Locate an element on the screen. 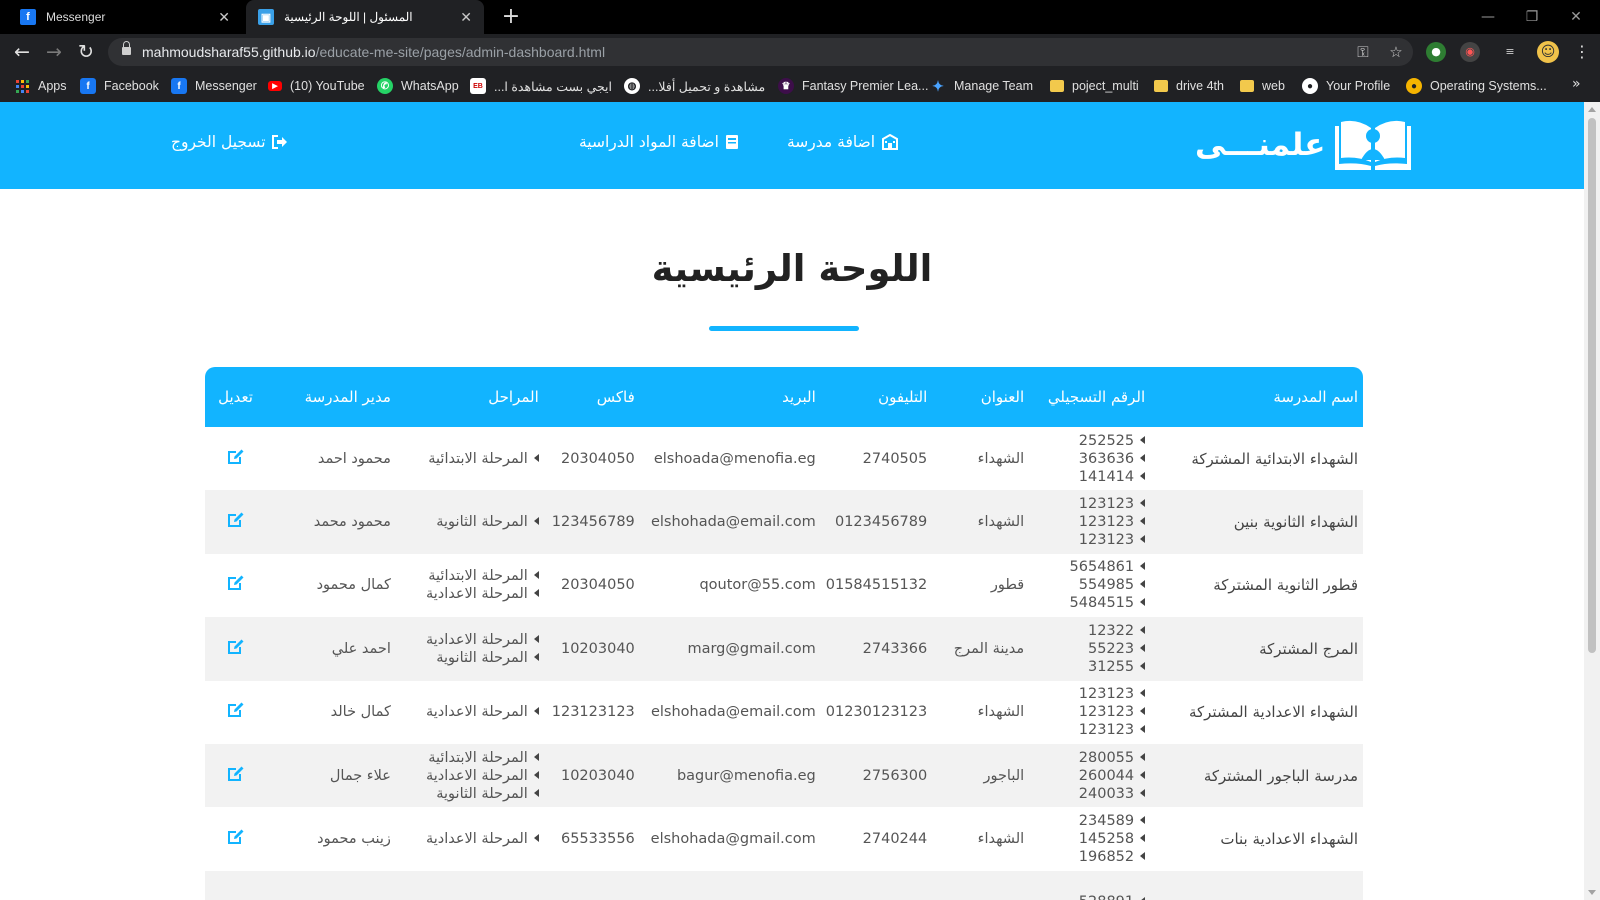  cell-email: bagur@menofia.eg is located at coordinates (730, 775).